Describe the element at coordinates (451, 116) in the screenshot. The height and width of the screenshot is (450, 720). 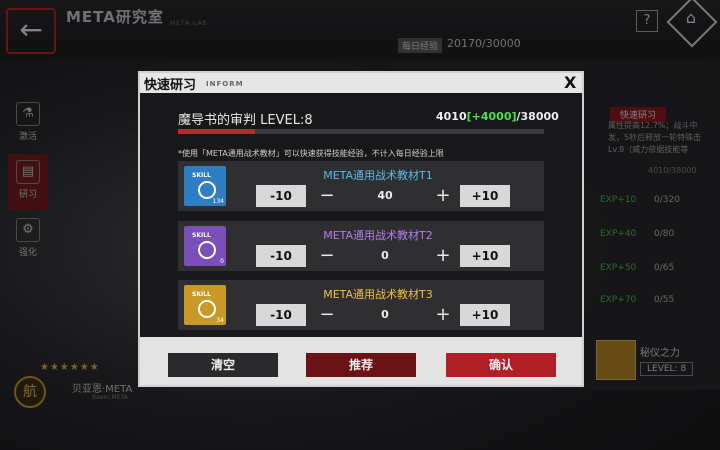
I see `exp-current: 4010` at that location.